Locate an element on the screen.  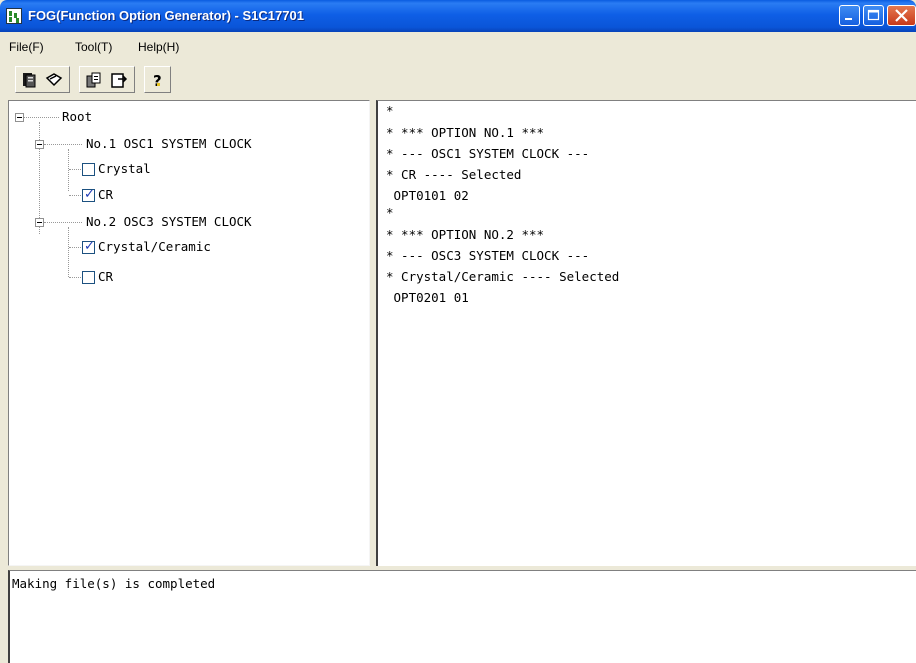
checkbox-crystal-ceramic: ✓ is located at coordinates (88, 246).